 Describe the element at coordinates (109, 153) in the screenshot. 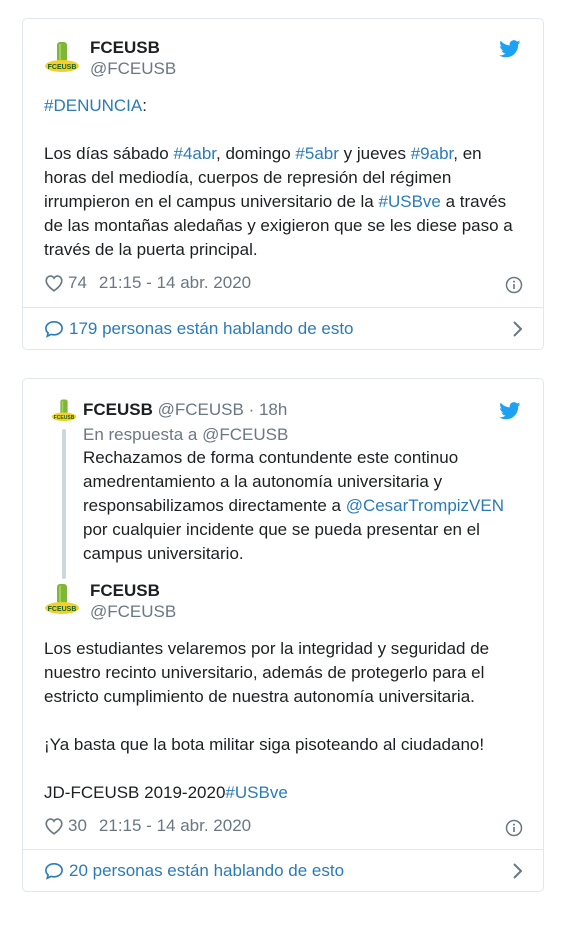

I see `text-fragment: Los días sábado` at that location.